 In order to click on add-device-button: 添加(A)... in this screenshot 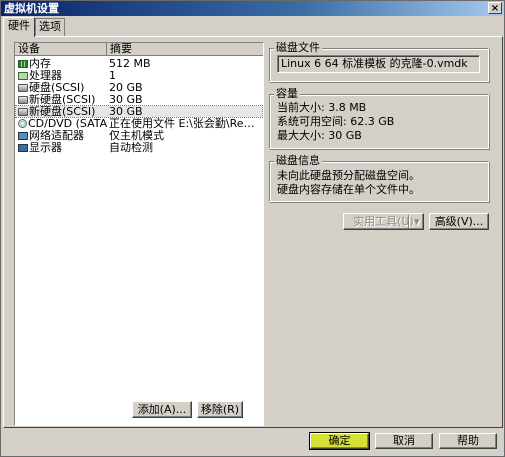, I will do `click(162, 409)`.